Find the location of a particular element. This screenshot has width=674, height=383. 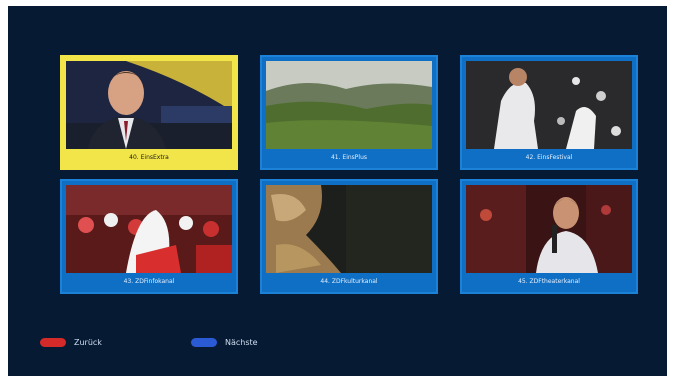

channel-tile-44: 44. ZDFkulturkanal is located at coordinates (349, 236).